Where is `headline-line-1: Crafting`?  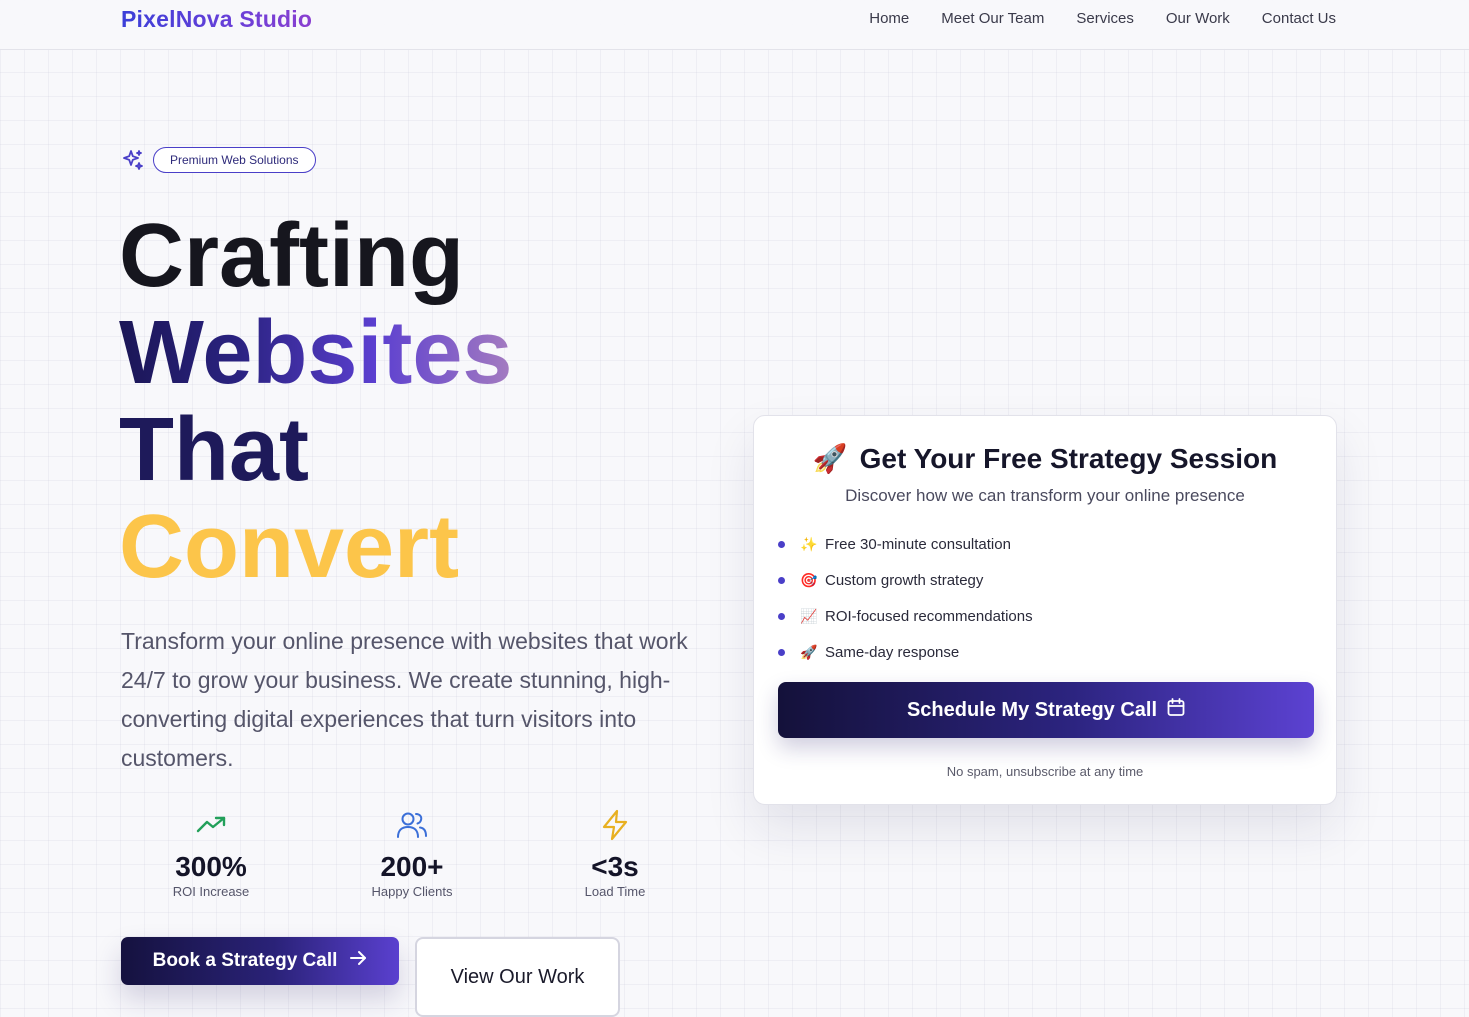
headline-line-1: Crafting is located at coordinates (291, 256).